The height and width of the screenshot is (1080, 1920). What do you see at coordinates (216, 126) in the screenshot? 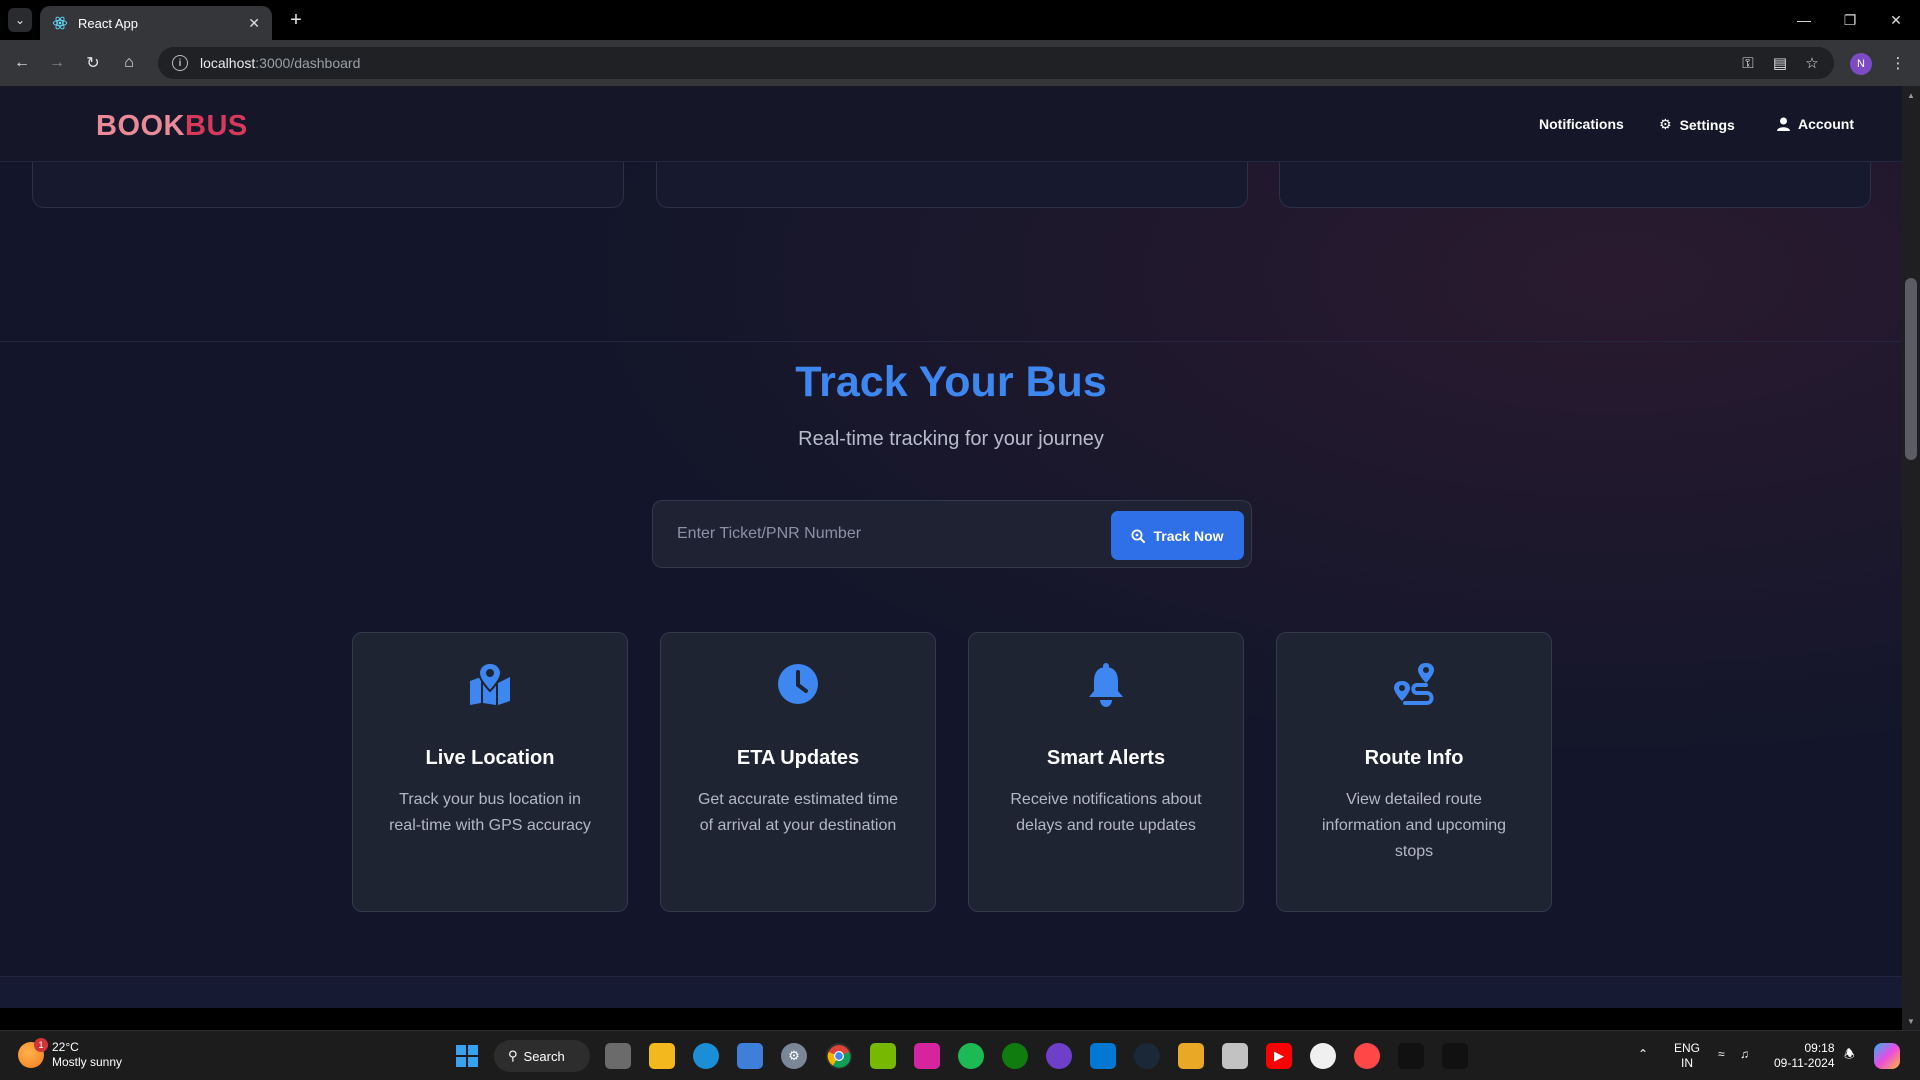
I see `logo-bus: BUS` at bounding box center [216, 126].